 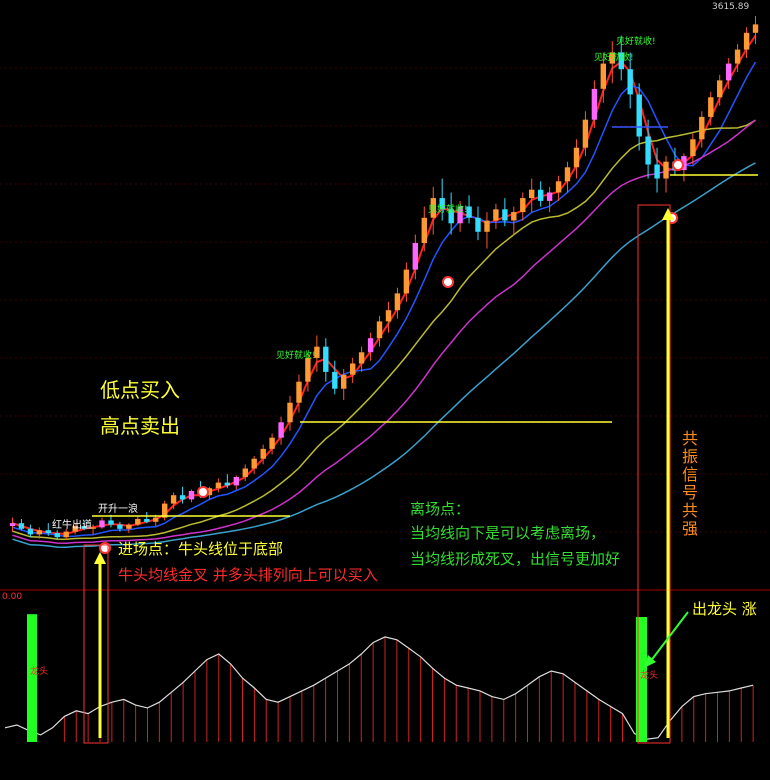 What do you see at coordinates (688, 484) in the screenshot?
I see `resonance-label: 共振信号共强` at bounding box center [688, 484].